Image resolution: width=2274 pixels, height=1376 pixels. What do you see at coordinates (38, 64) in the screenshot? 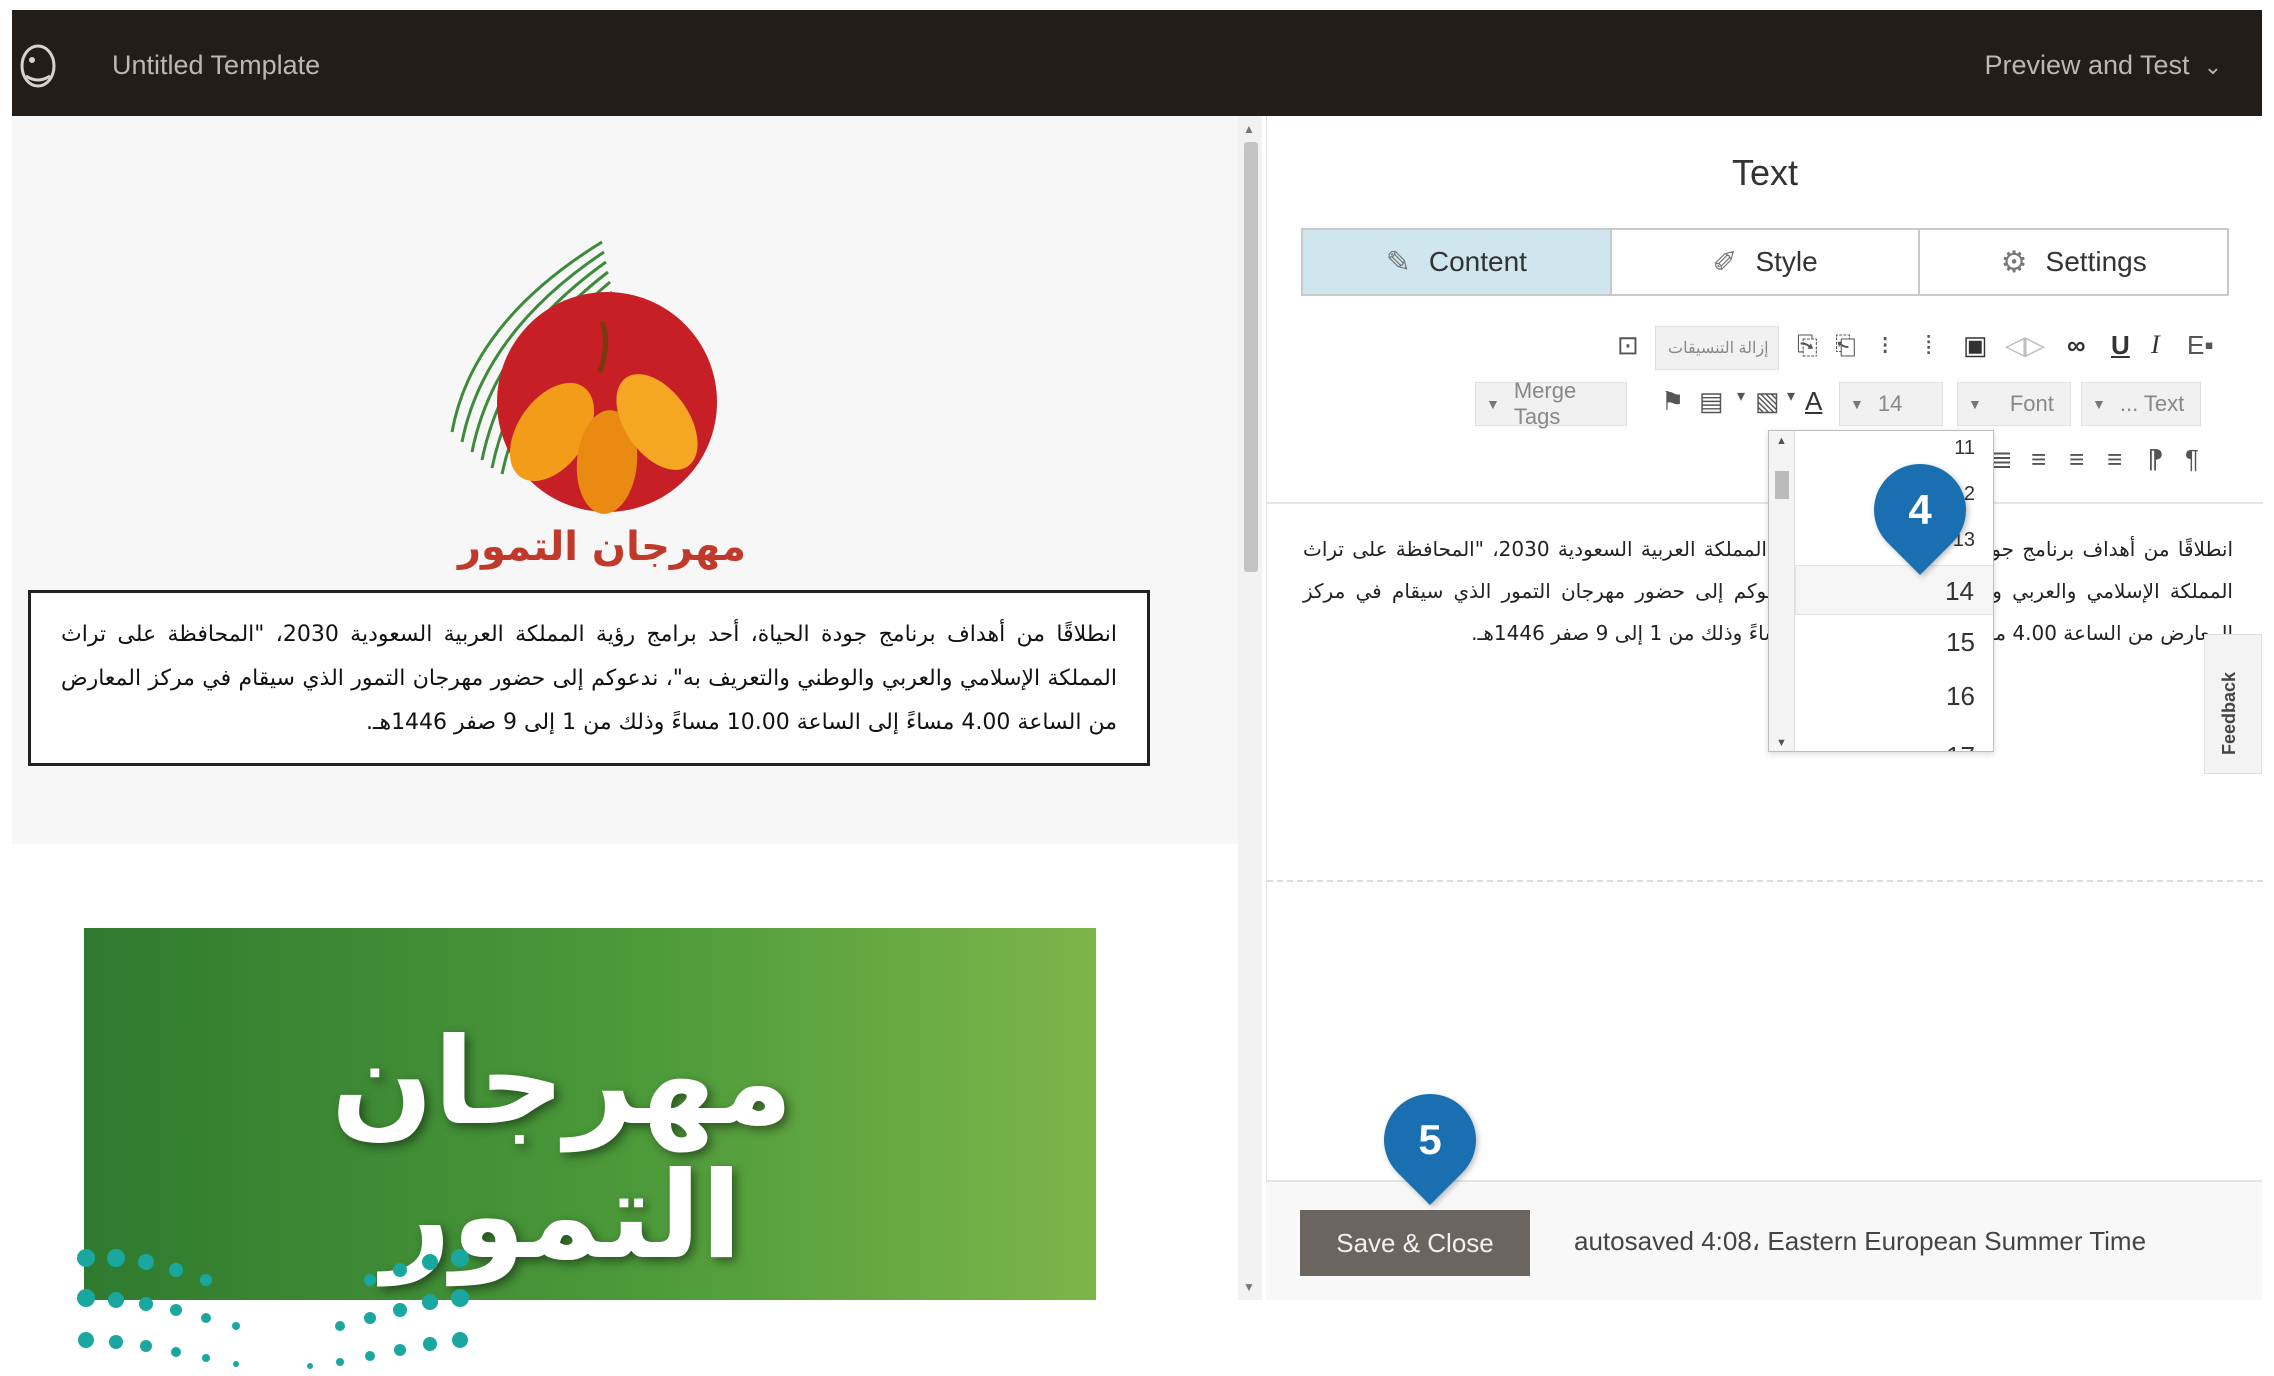
I see `mailchimp-logo-icon` at bounding box center [38, 64].